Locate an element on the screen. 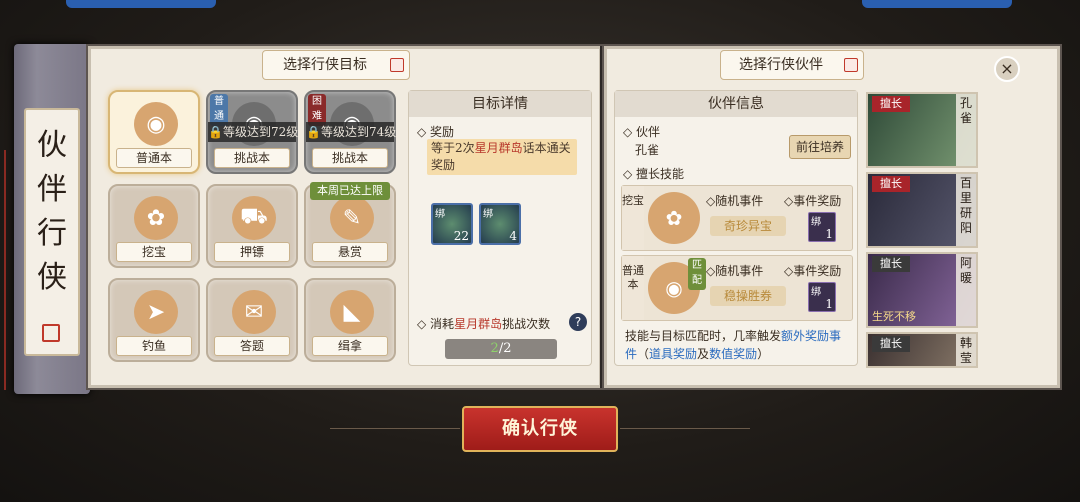 Image resolution: width=1080 pixels, height=502 pixels. event-name: 奇珍异宝 is located at coordinates (748, 226).